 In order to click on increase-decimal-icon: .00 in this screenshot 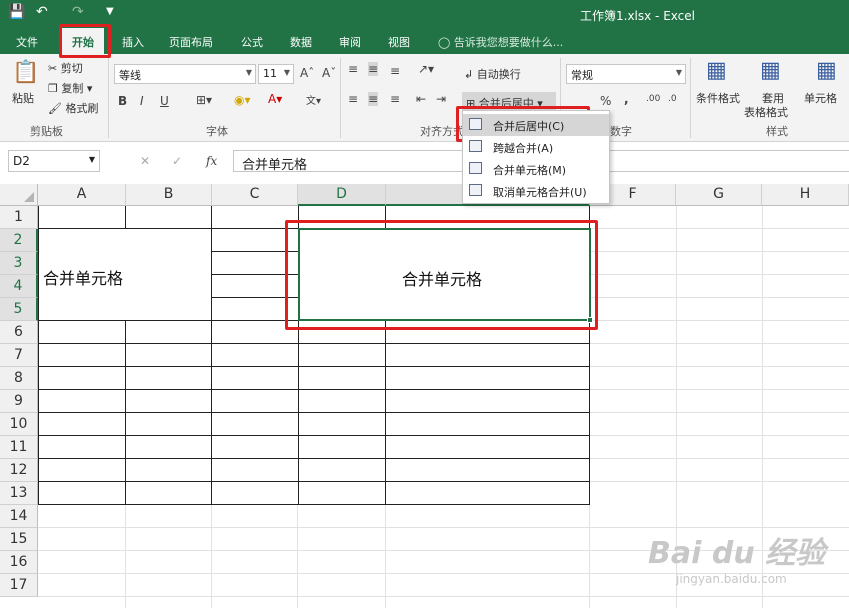, I will do `click(653, 99)`.